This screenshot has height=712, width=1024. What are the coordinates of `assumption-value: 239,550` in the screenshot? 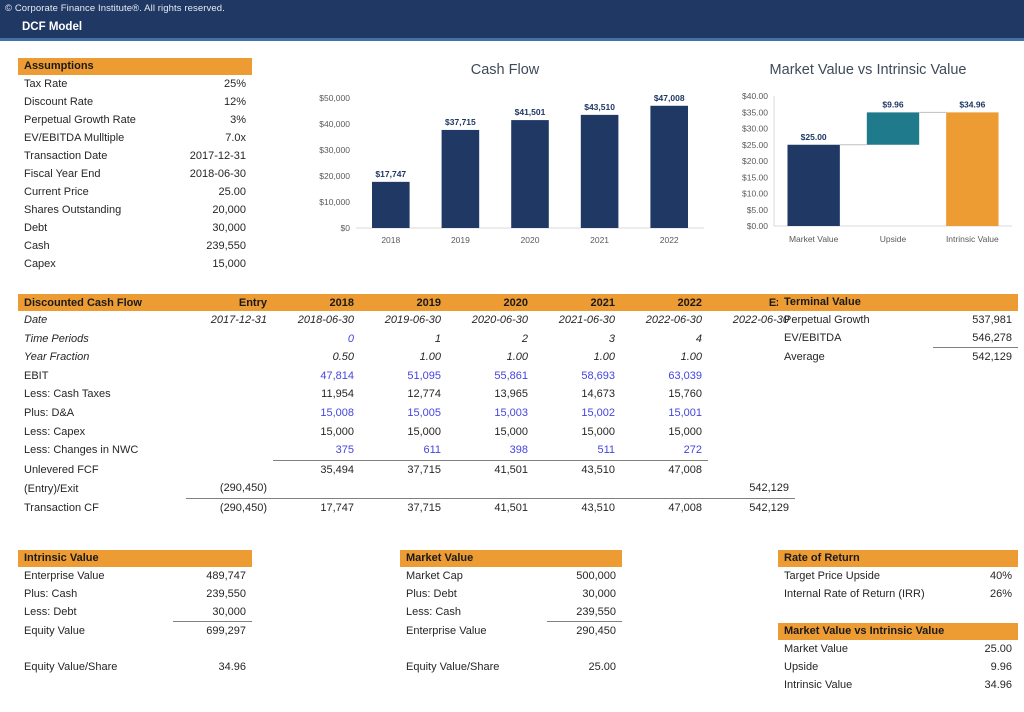 It's located at (209, 246).